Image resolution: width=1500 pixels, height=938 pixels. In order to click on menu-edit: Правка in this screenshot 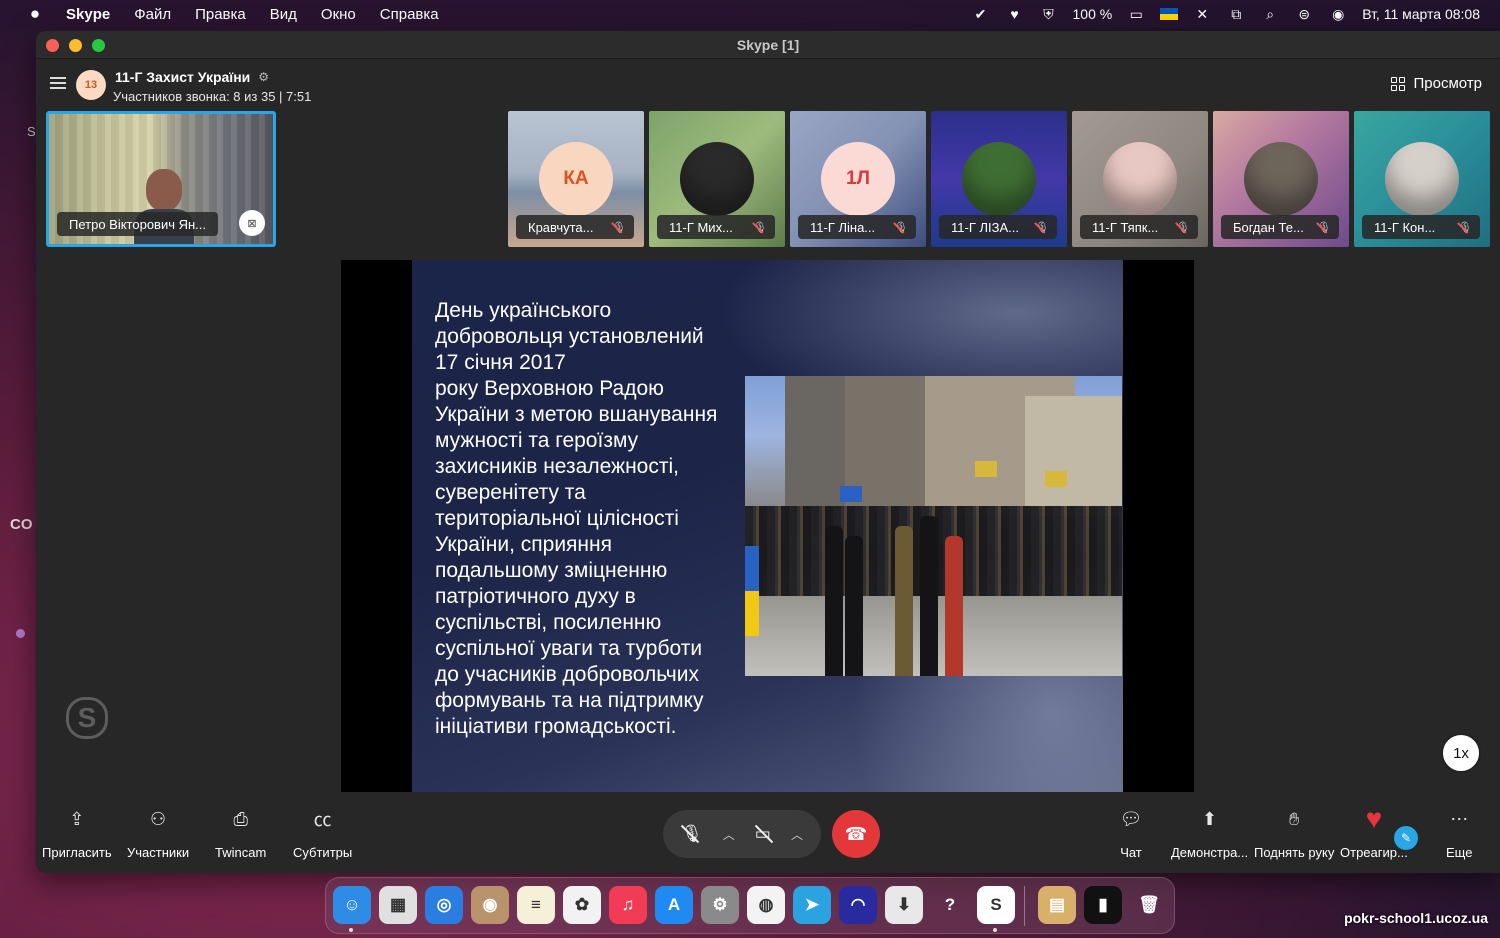, I will do `click(220, 14)`.